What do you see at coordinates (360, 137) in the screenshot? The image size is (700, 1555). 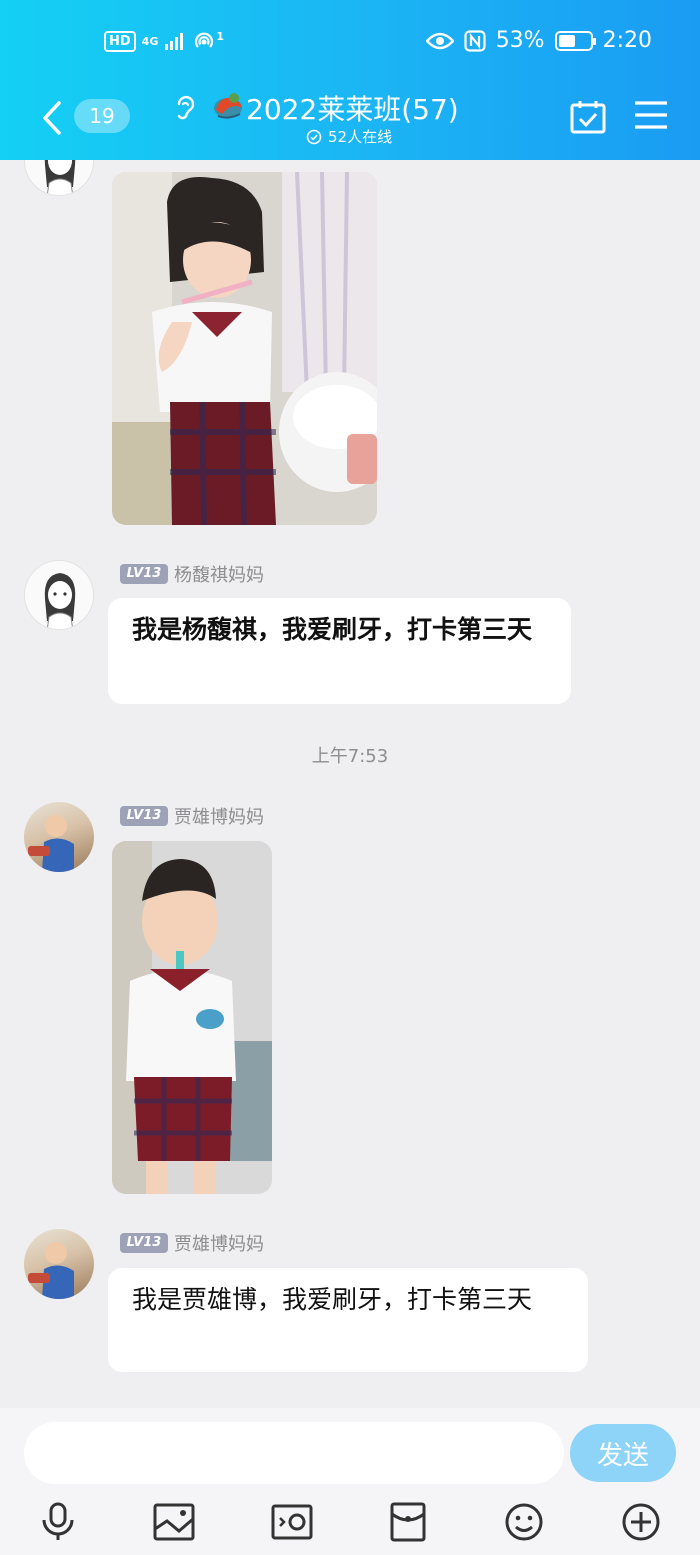 I see `online-count: 52人在线` at bounding box center [360, 137].